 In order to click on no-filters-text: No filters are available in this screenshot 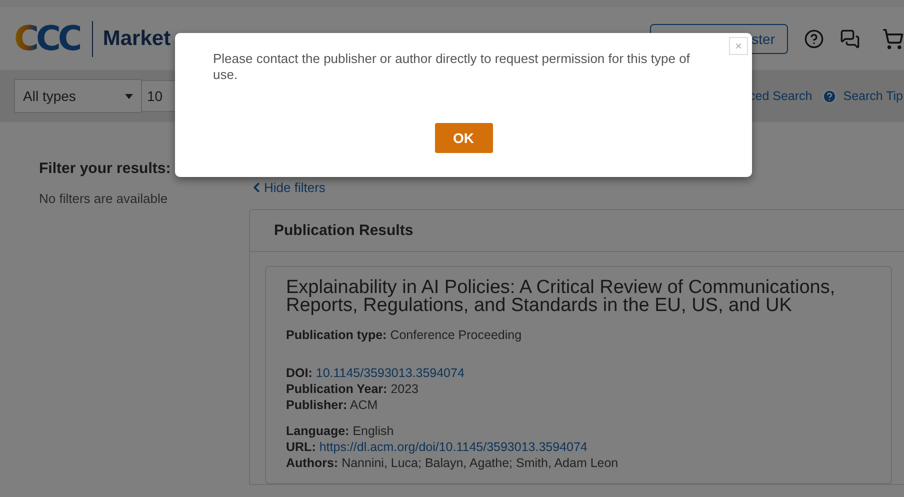, I will do `click(104, 198)`.